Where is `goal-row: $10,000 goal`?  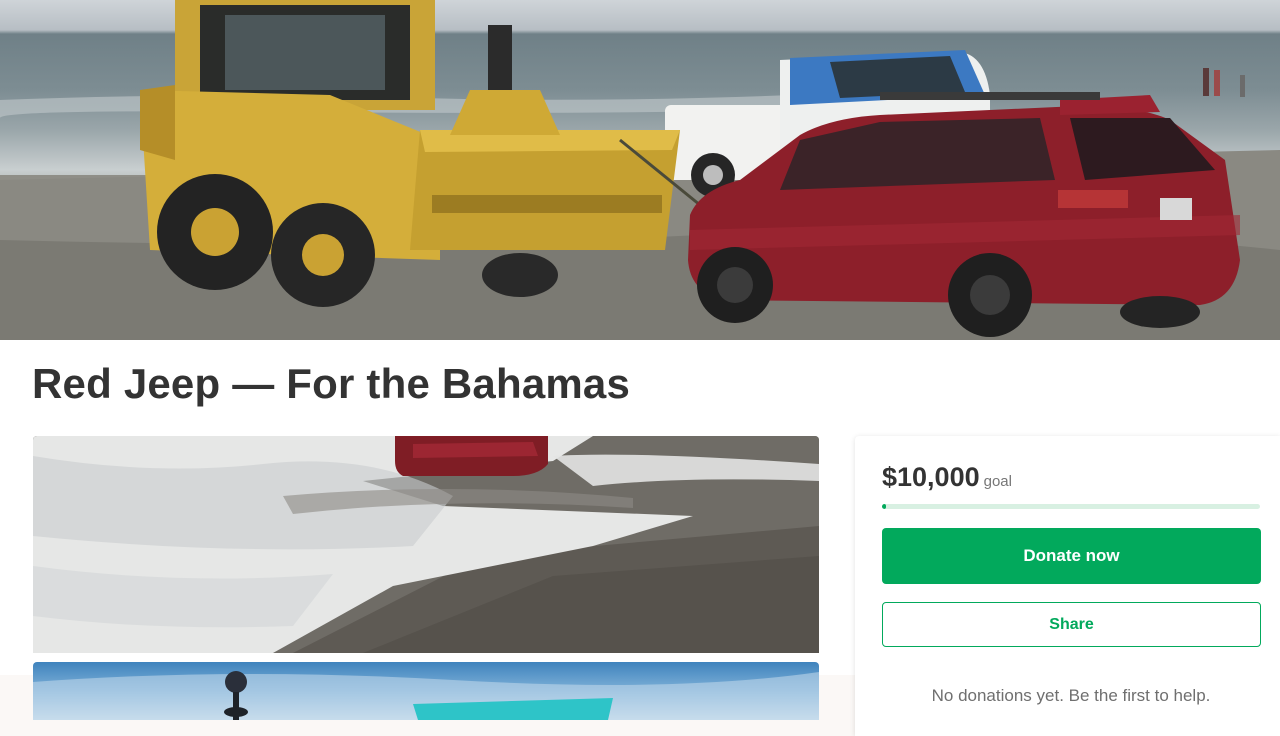
goal-row: $10,000 goal is located at coordinates (947, 477).